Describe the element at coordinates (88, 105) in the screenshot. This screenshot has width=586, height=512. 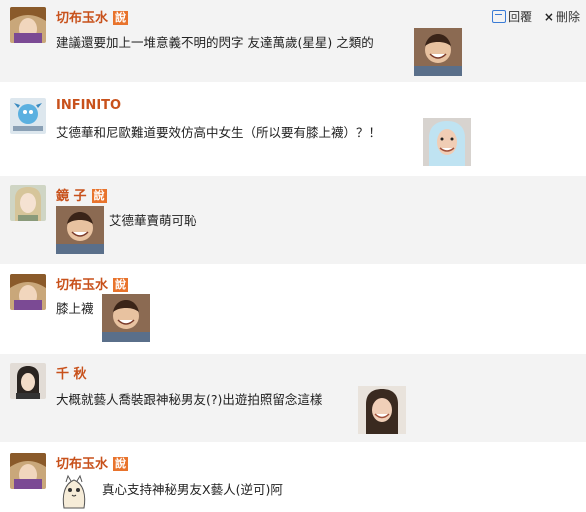
I see `username: INFINITO` at that location.